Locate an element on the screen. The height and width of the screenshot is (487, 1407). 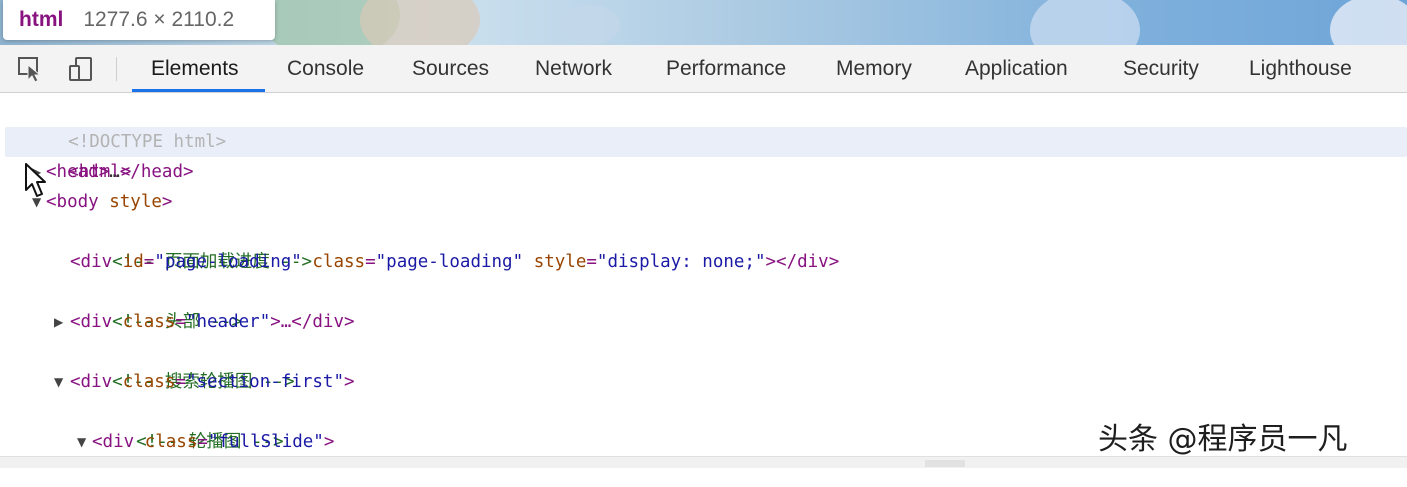
device-toolbar-icon is located at coordinates (81, 69).